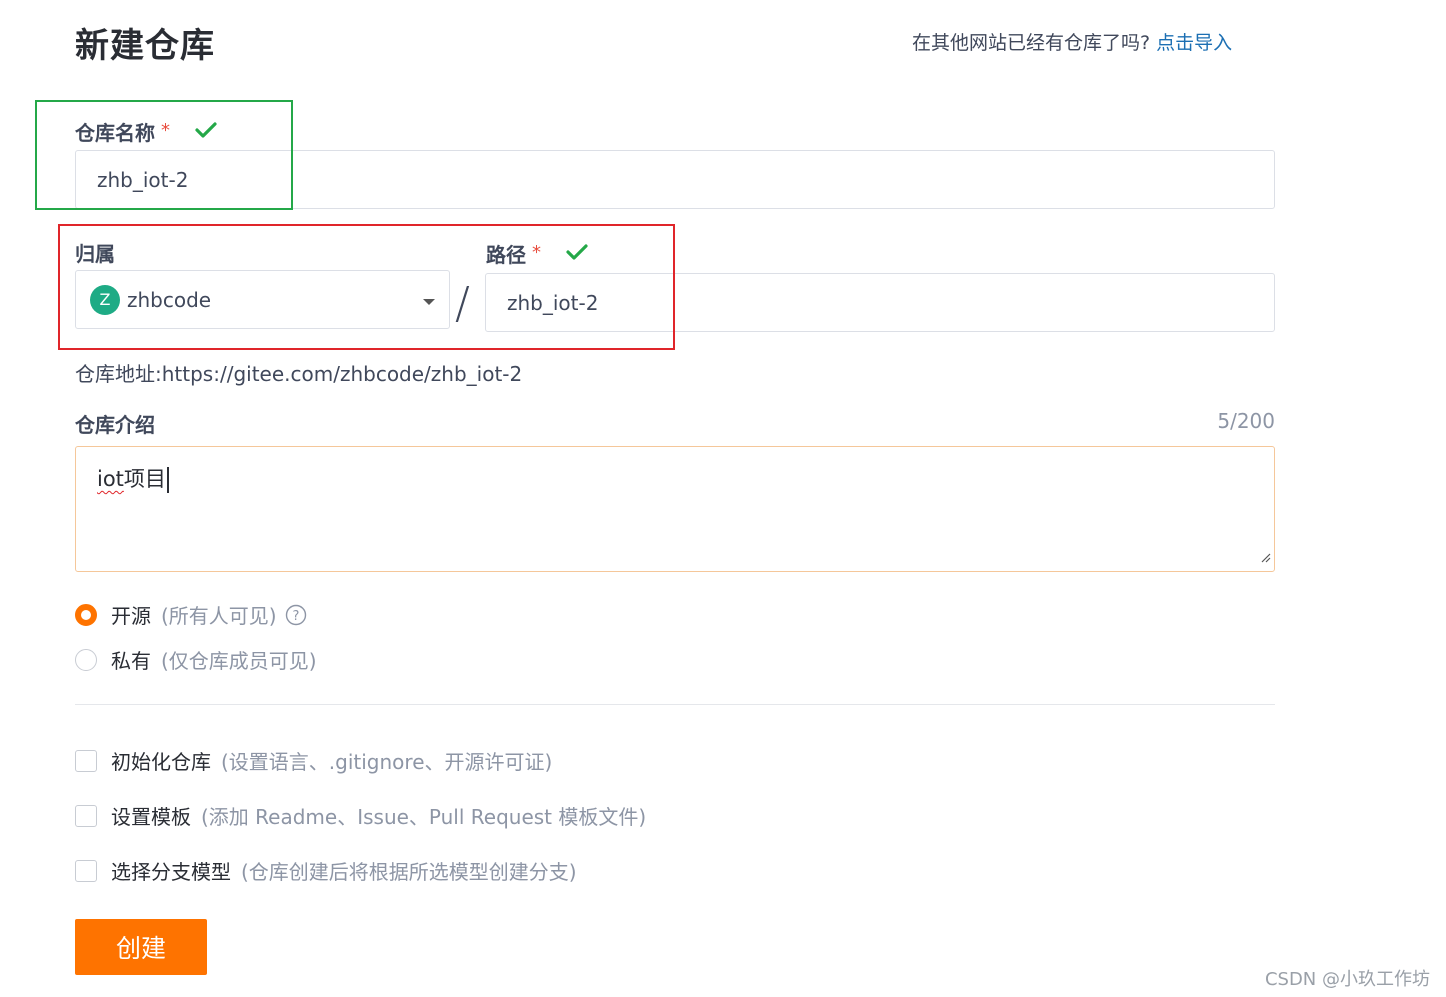 The height and width of the screenshot is (997, 1446). I want to click on radio-private-hint: (仅仓库成员可见), so click(239, 661).